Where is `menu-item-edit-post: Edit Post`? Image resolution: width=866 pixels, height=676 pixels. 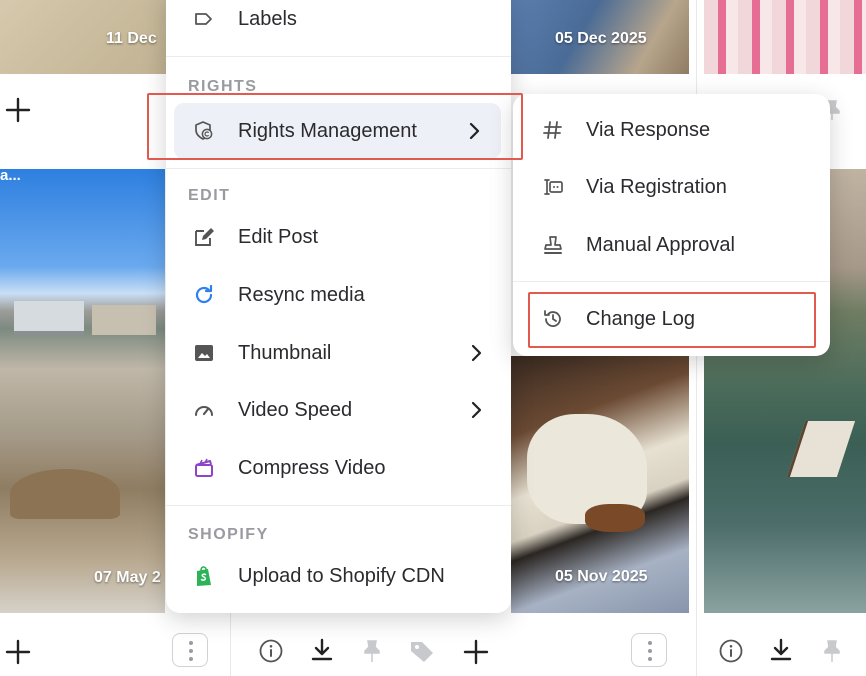 menu-item-edit-post: Edit Post is located at coordinates (338, 237).